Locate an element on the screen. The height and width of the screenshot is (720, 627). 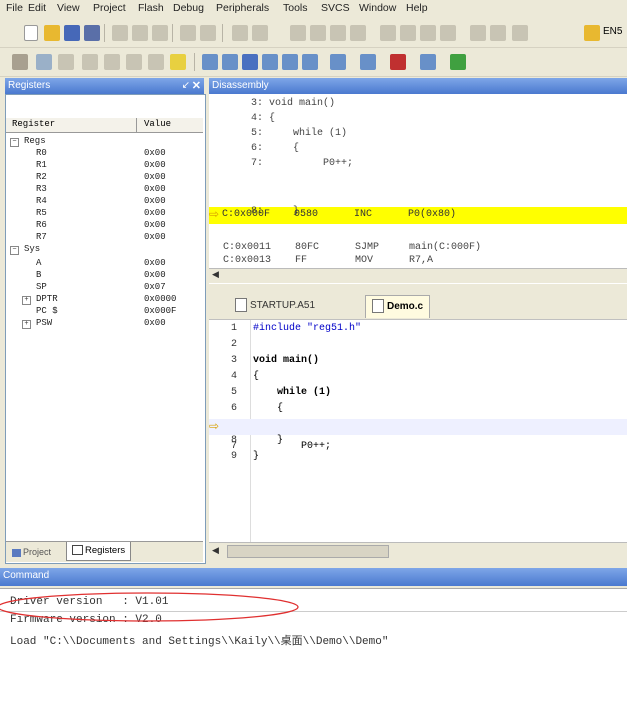
code-line: 3 void main() is located at coordinates (418, 363).